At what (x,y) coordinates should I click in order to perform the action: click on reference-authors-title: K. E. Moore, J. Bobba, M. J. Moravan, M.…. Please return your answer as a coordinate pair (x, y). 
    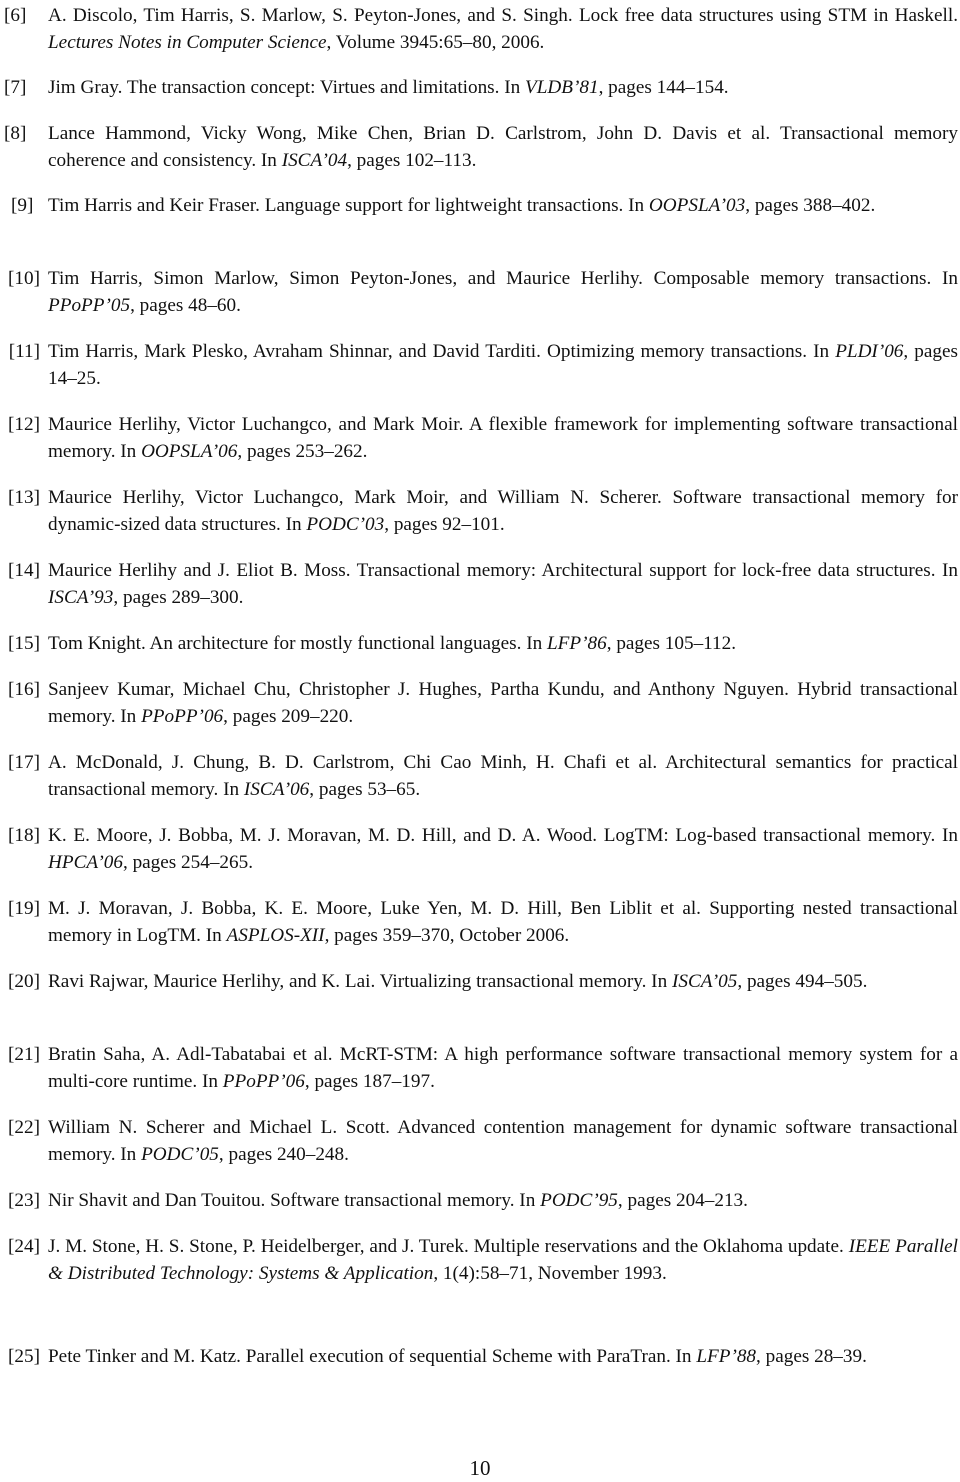
    Looking at the image, I should click on (503, 835).